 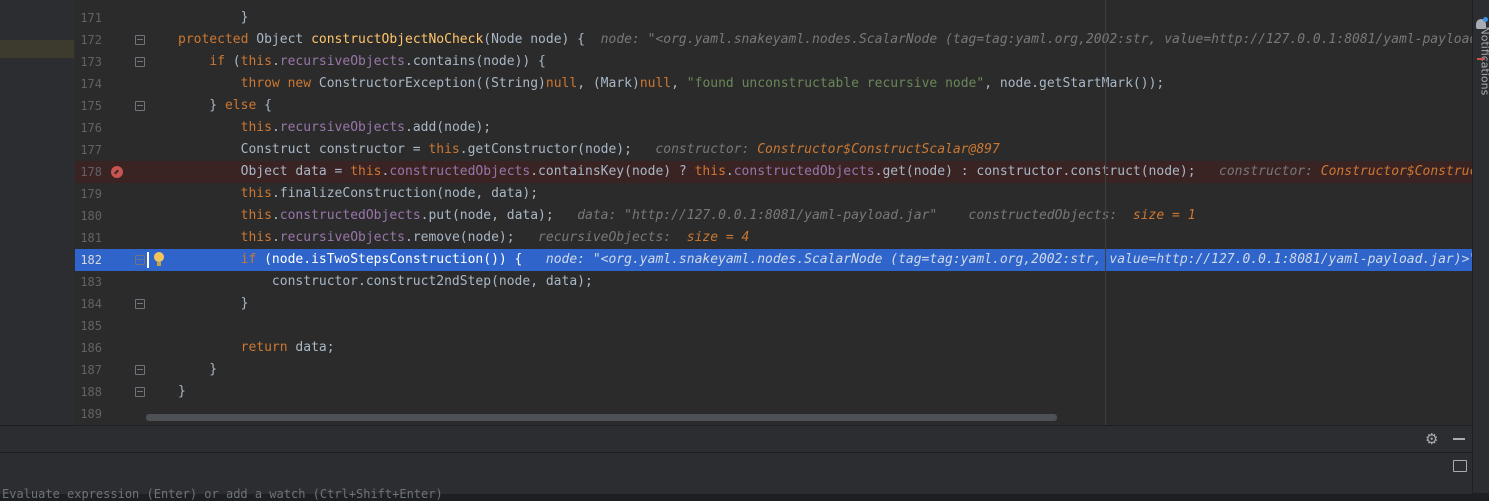 What do you see at coordinates (88, 304) in the screenshot?
I see `line-number: 184` at bounding box center [88, 304].